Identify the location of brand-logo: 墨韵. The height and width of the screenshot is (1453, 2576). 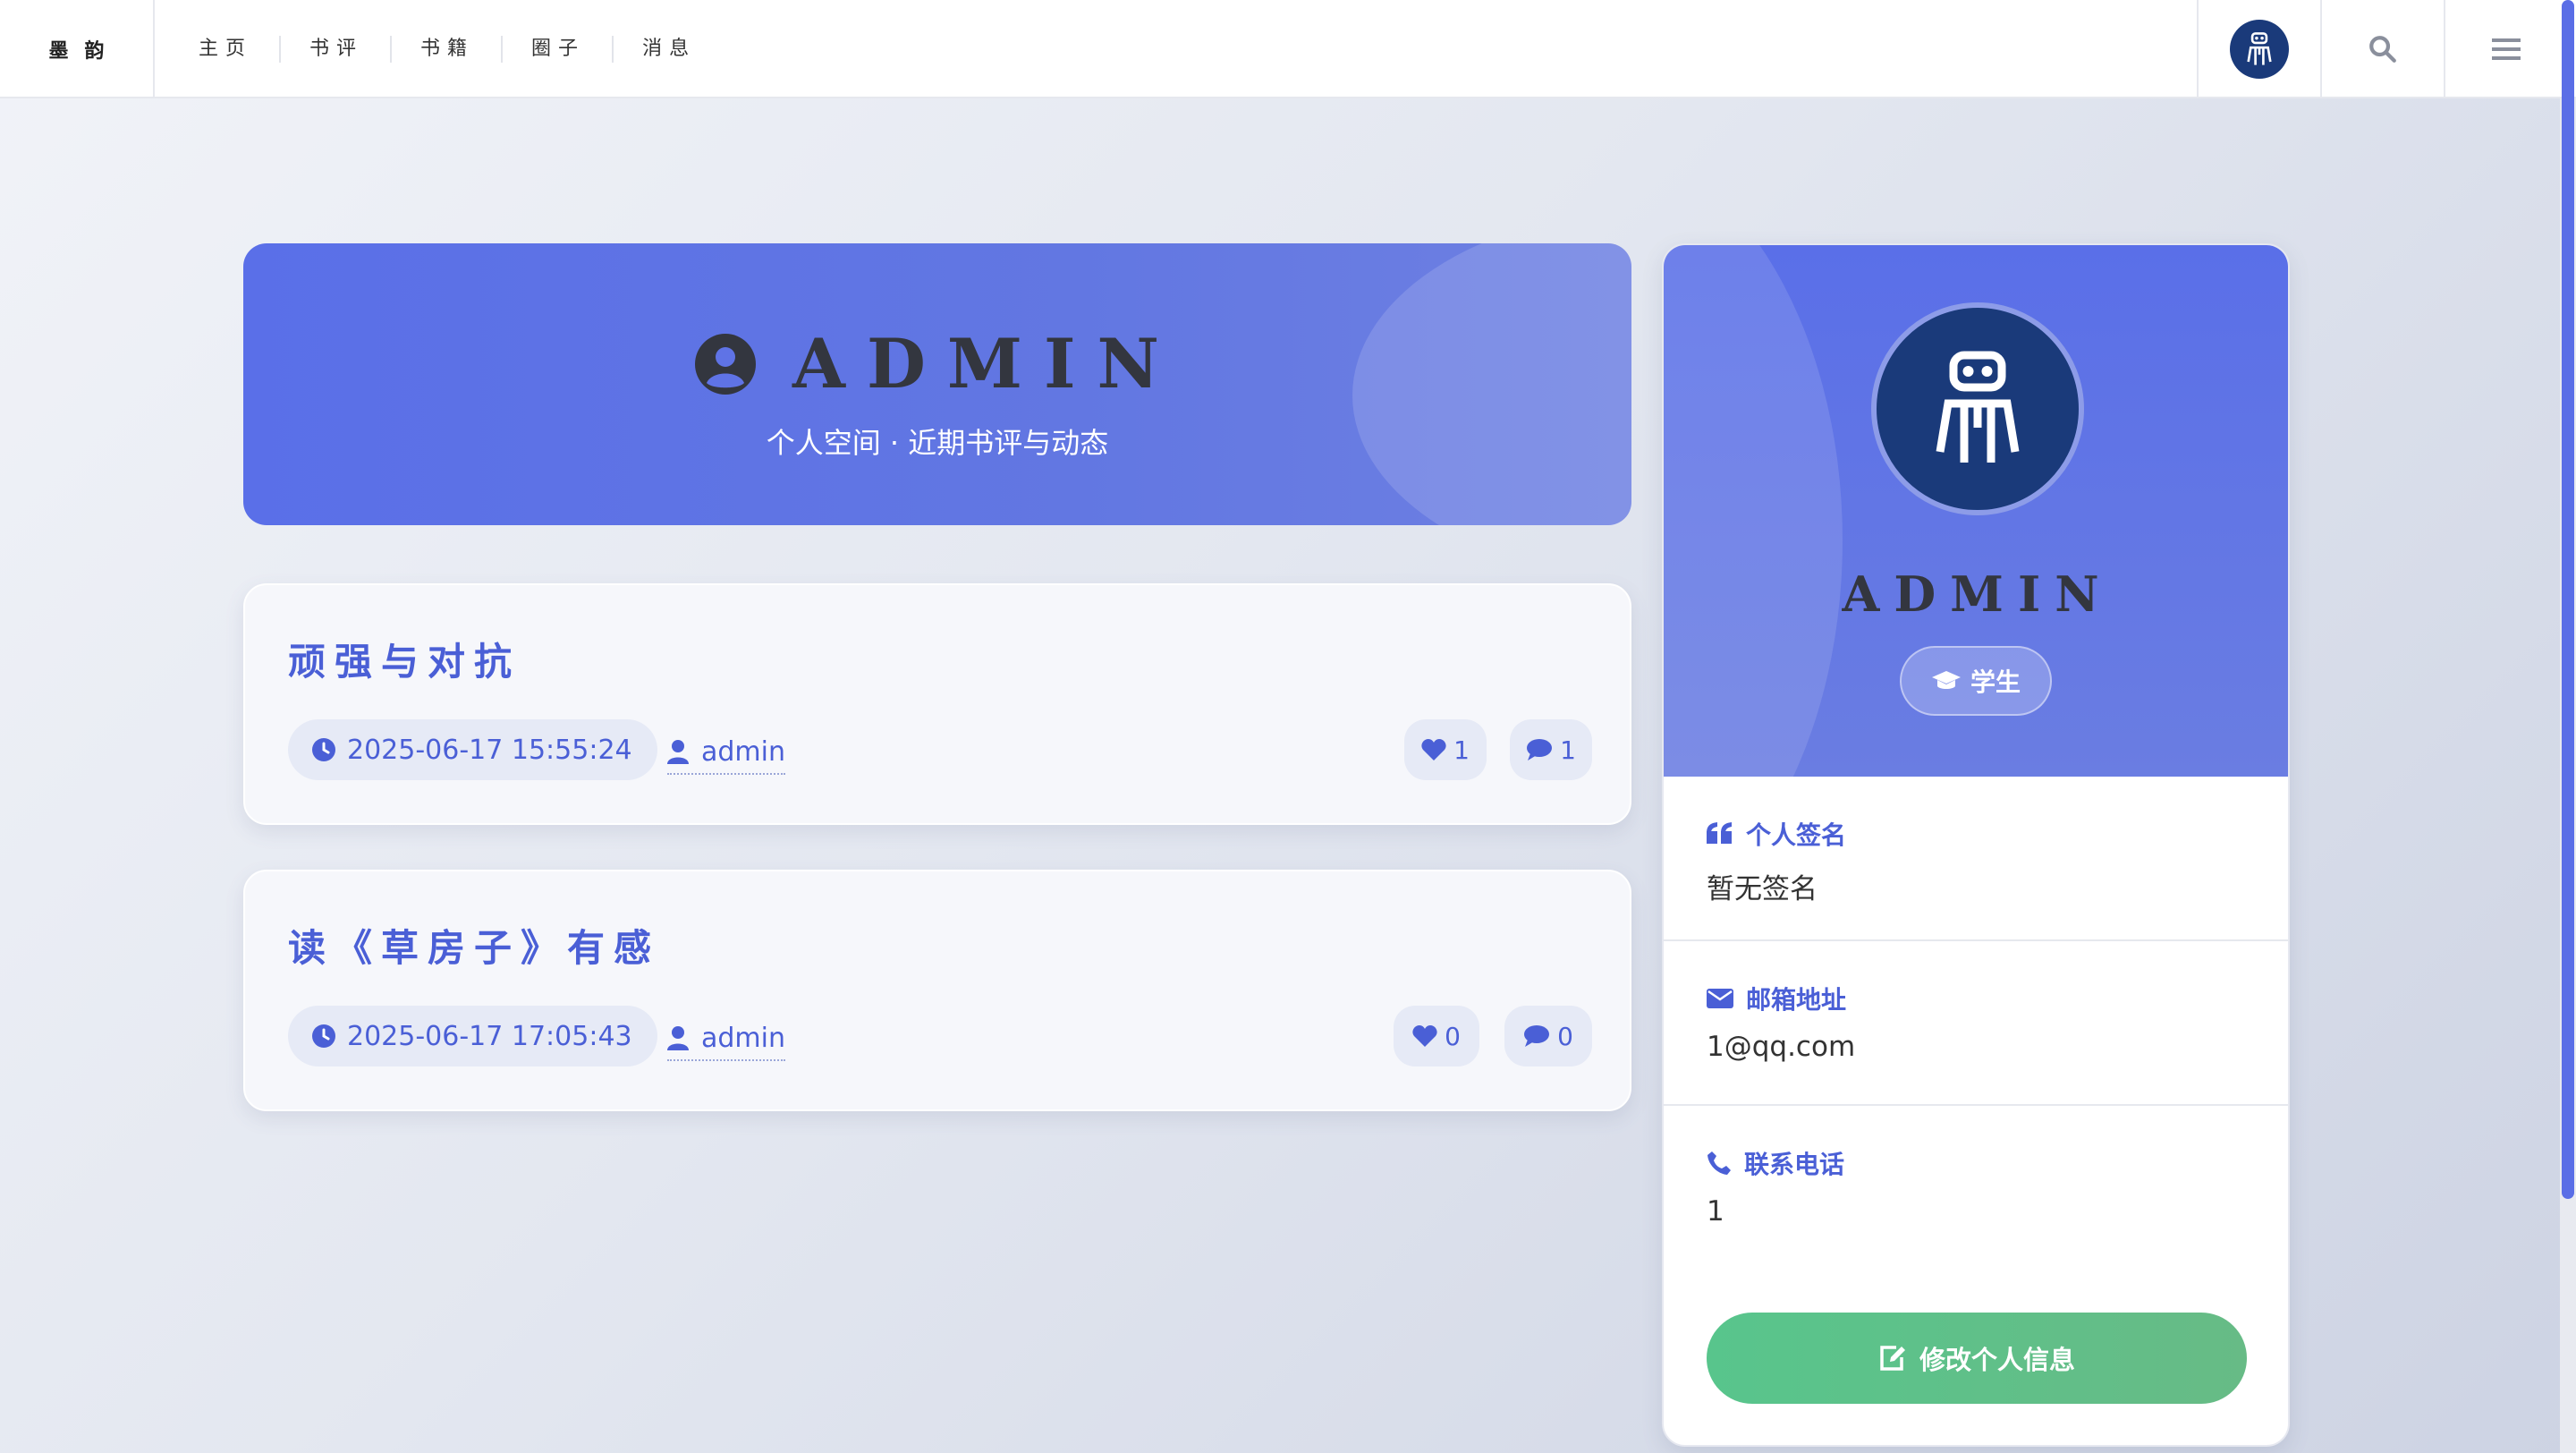
(77, 49).